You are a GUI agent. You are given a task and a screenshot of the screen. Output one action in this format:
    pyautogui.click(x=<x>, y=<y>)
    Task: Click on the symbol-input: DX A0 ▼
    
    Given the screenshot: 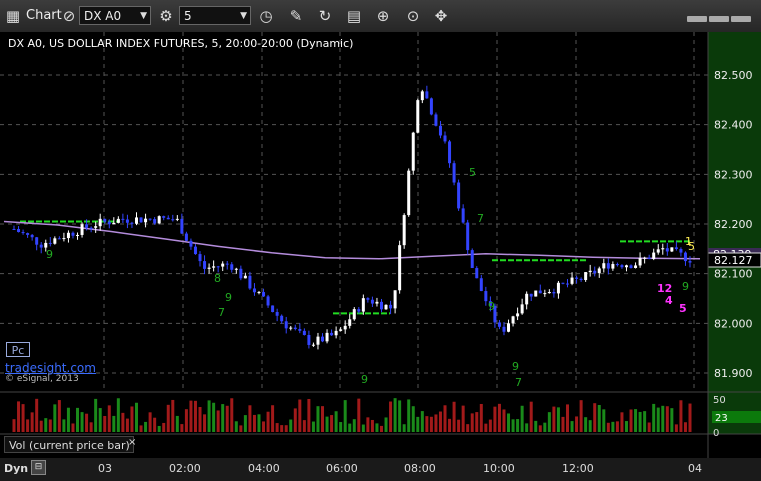 What is the action you would take?
    pyautogui.click(x=115, y=15)
    